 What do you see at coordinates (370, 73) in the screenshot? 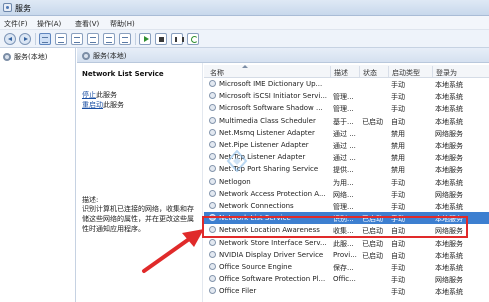
I see `column-status: 状态` at bounding box center [370, 73].